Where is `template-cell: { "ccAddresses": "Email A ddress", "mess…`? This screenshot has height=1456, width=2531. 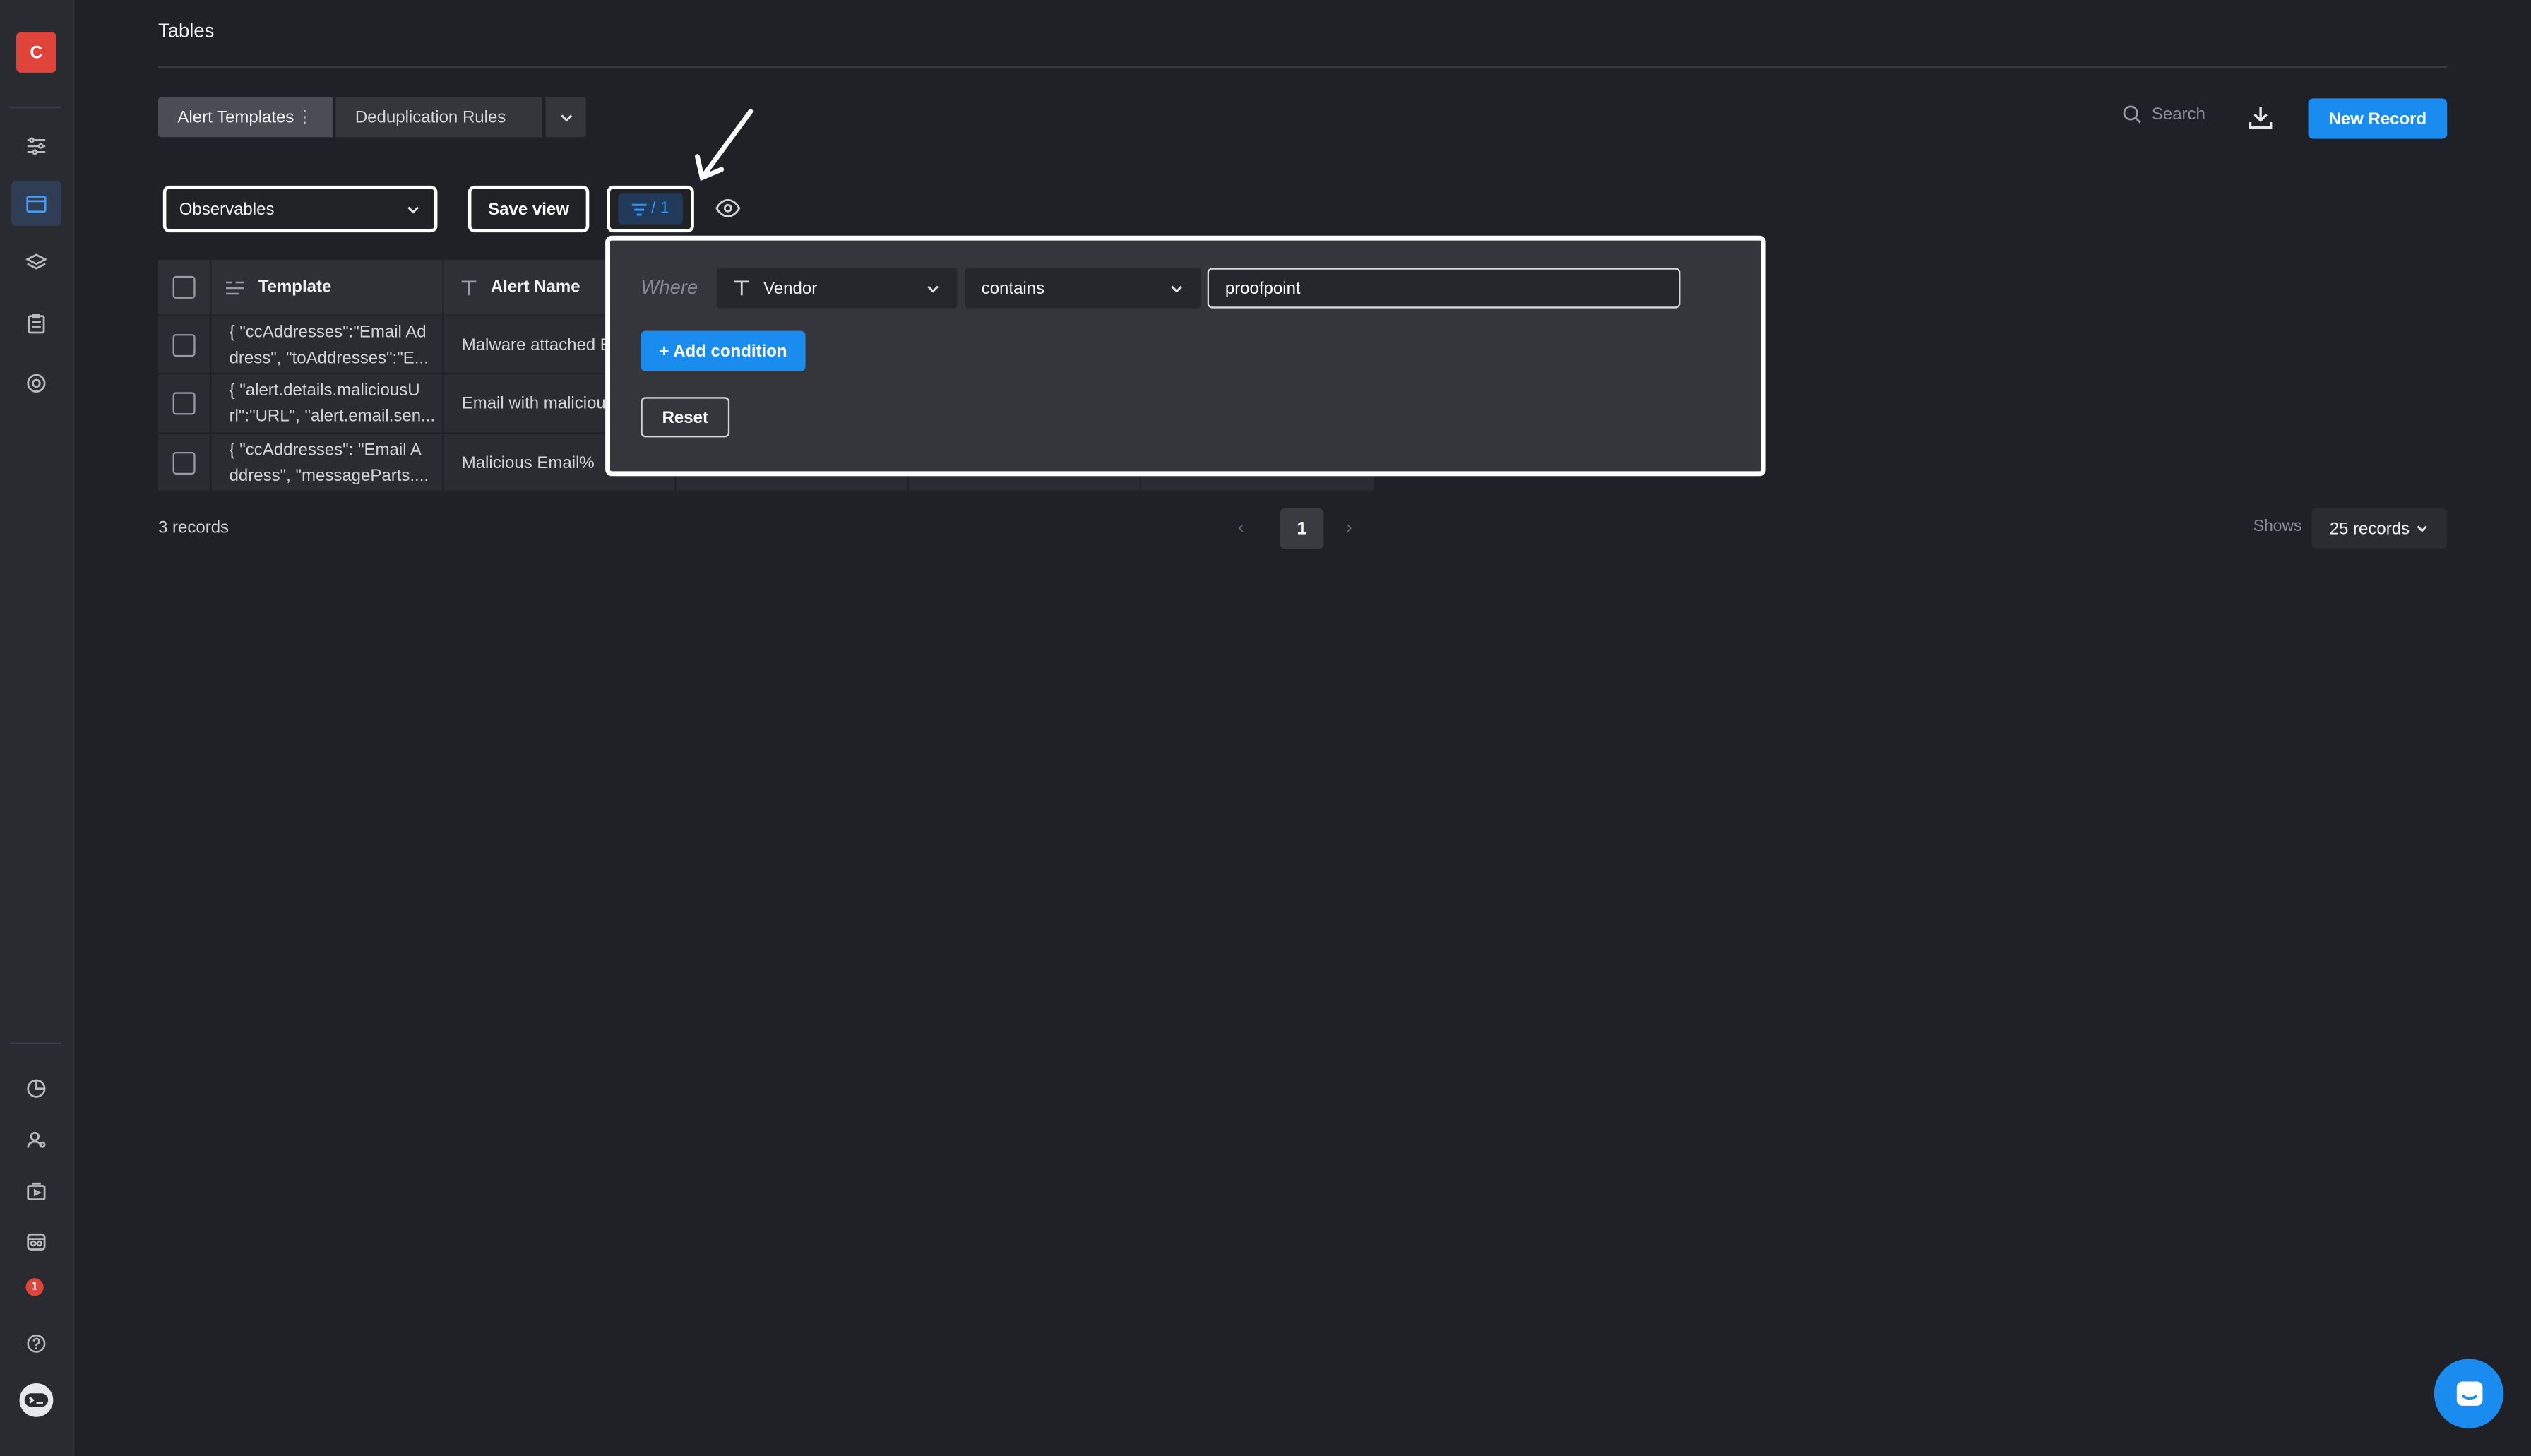
template-cell: { "ccAddresses": "Email A ddress", "mess… is located at coordinates (327, 463).